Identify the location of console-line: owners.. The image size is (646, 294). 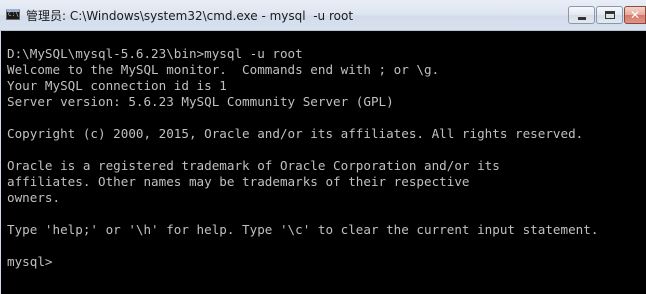
(34, 197).